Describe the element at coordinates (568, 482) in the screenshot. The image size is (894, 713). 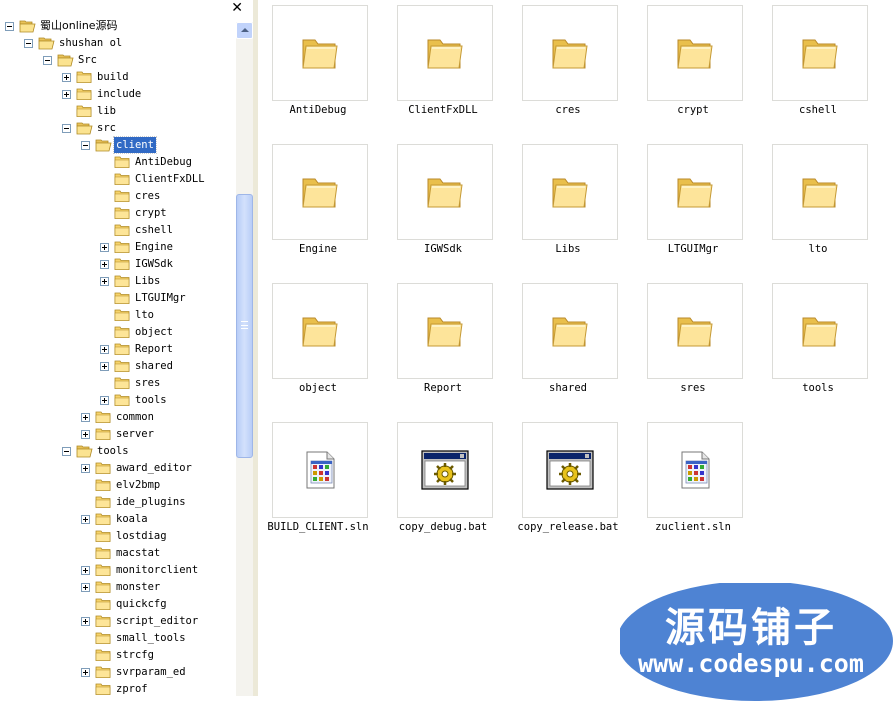
I see `file-item: copy_release.bat` at that location.